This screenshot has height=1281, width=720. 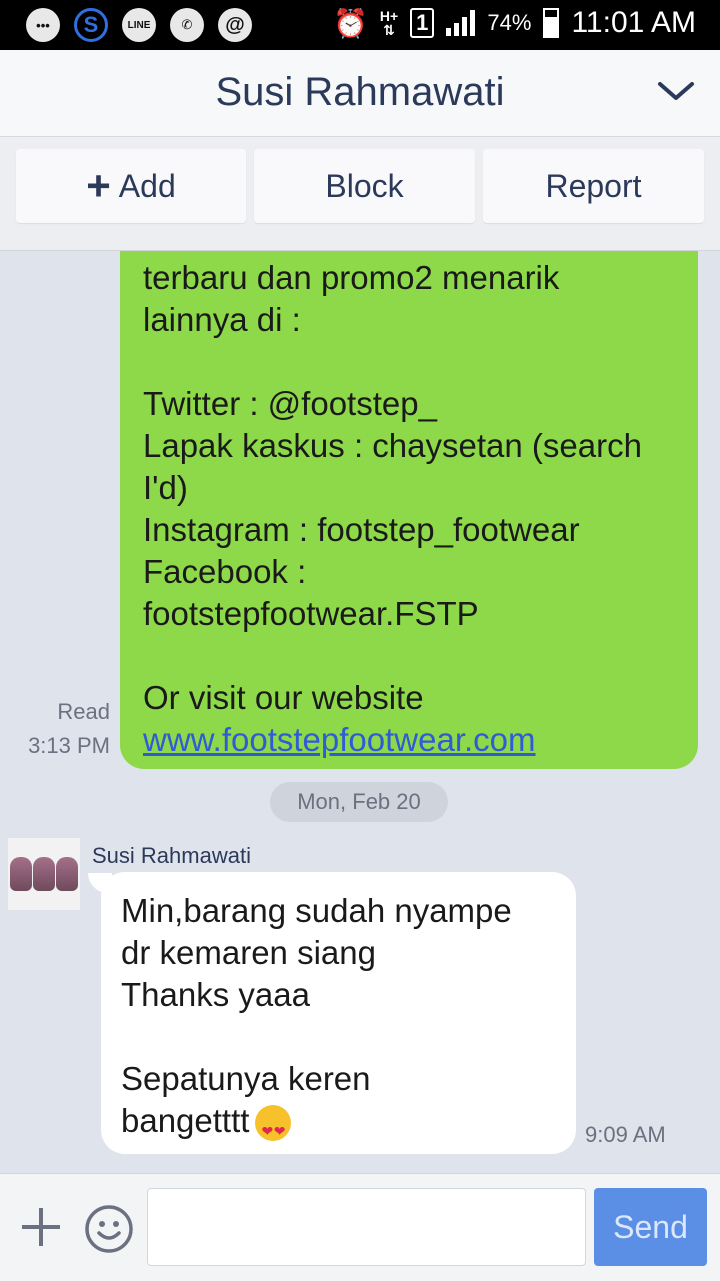 I want to click on block-button: Block, so click(x=364, y=186).